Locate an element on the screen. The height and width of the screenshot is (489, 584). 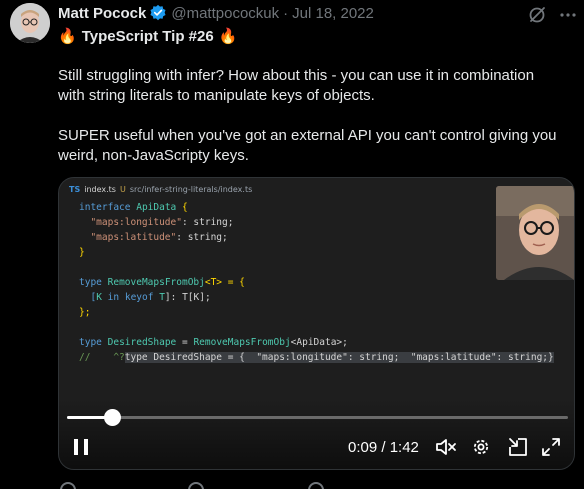
pause-icon is located at coordinates (81, 447).